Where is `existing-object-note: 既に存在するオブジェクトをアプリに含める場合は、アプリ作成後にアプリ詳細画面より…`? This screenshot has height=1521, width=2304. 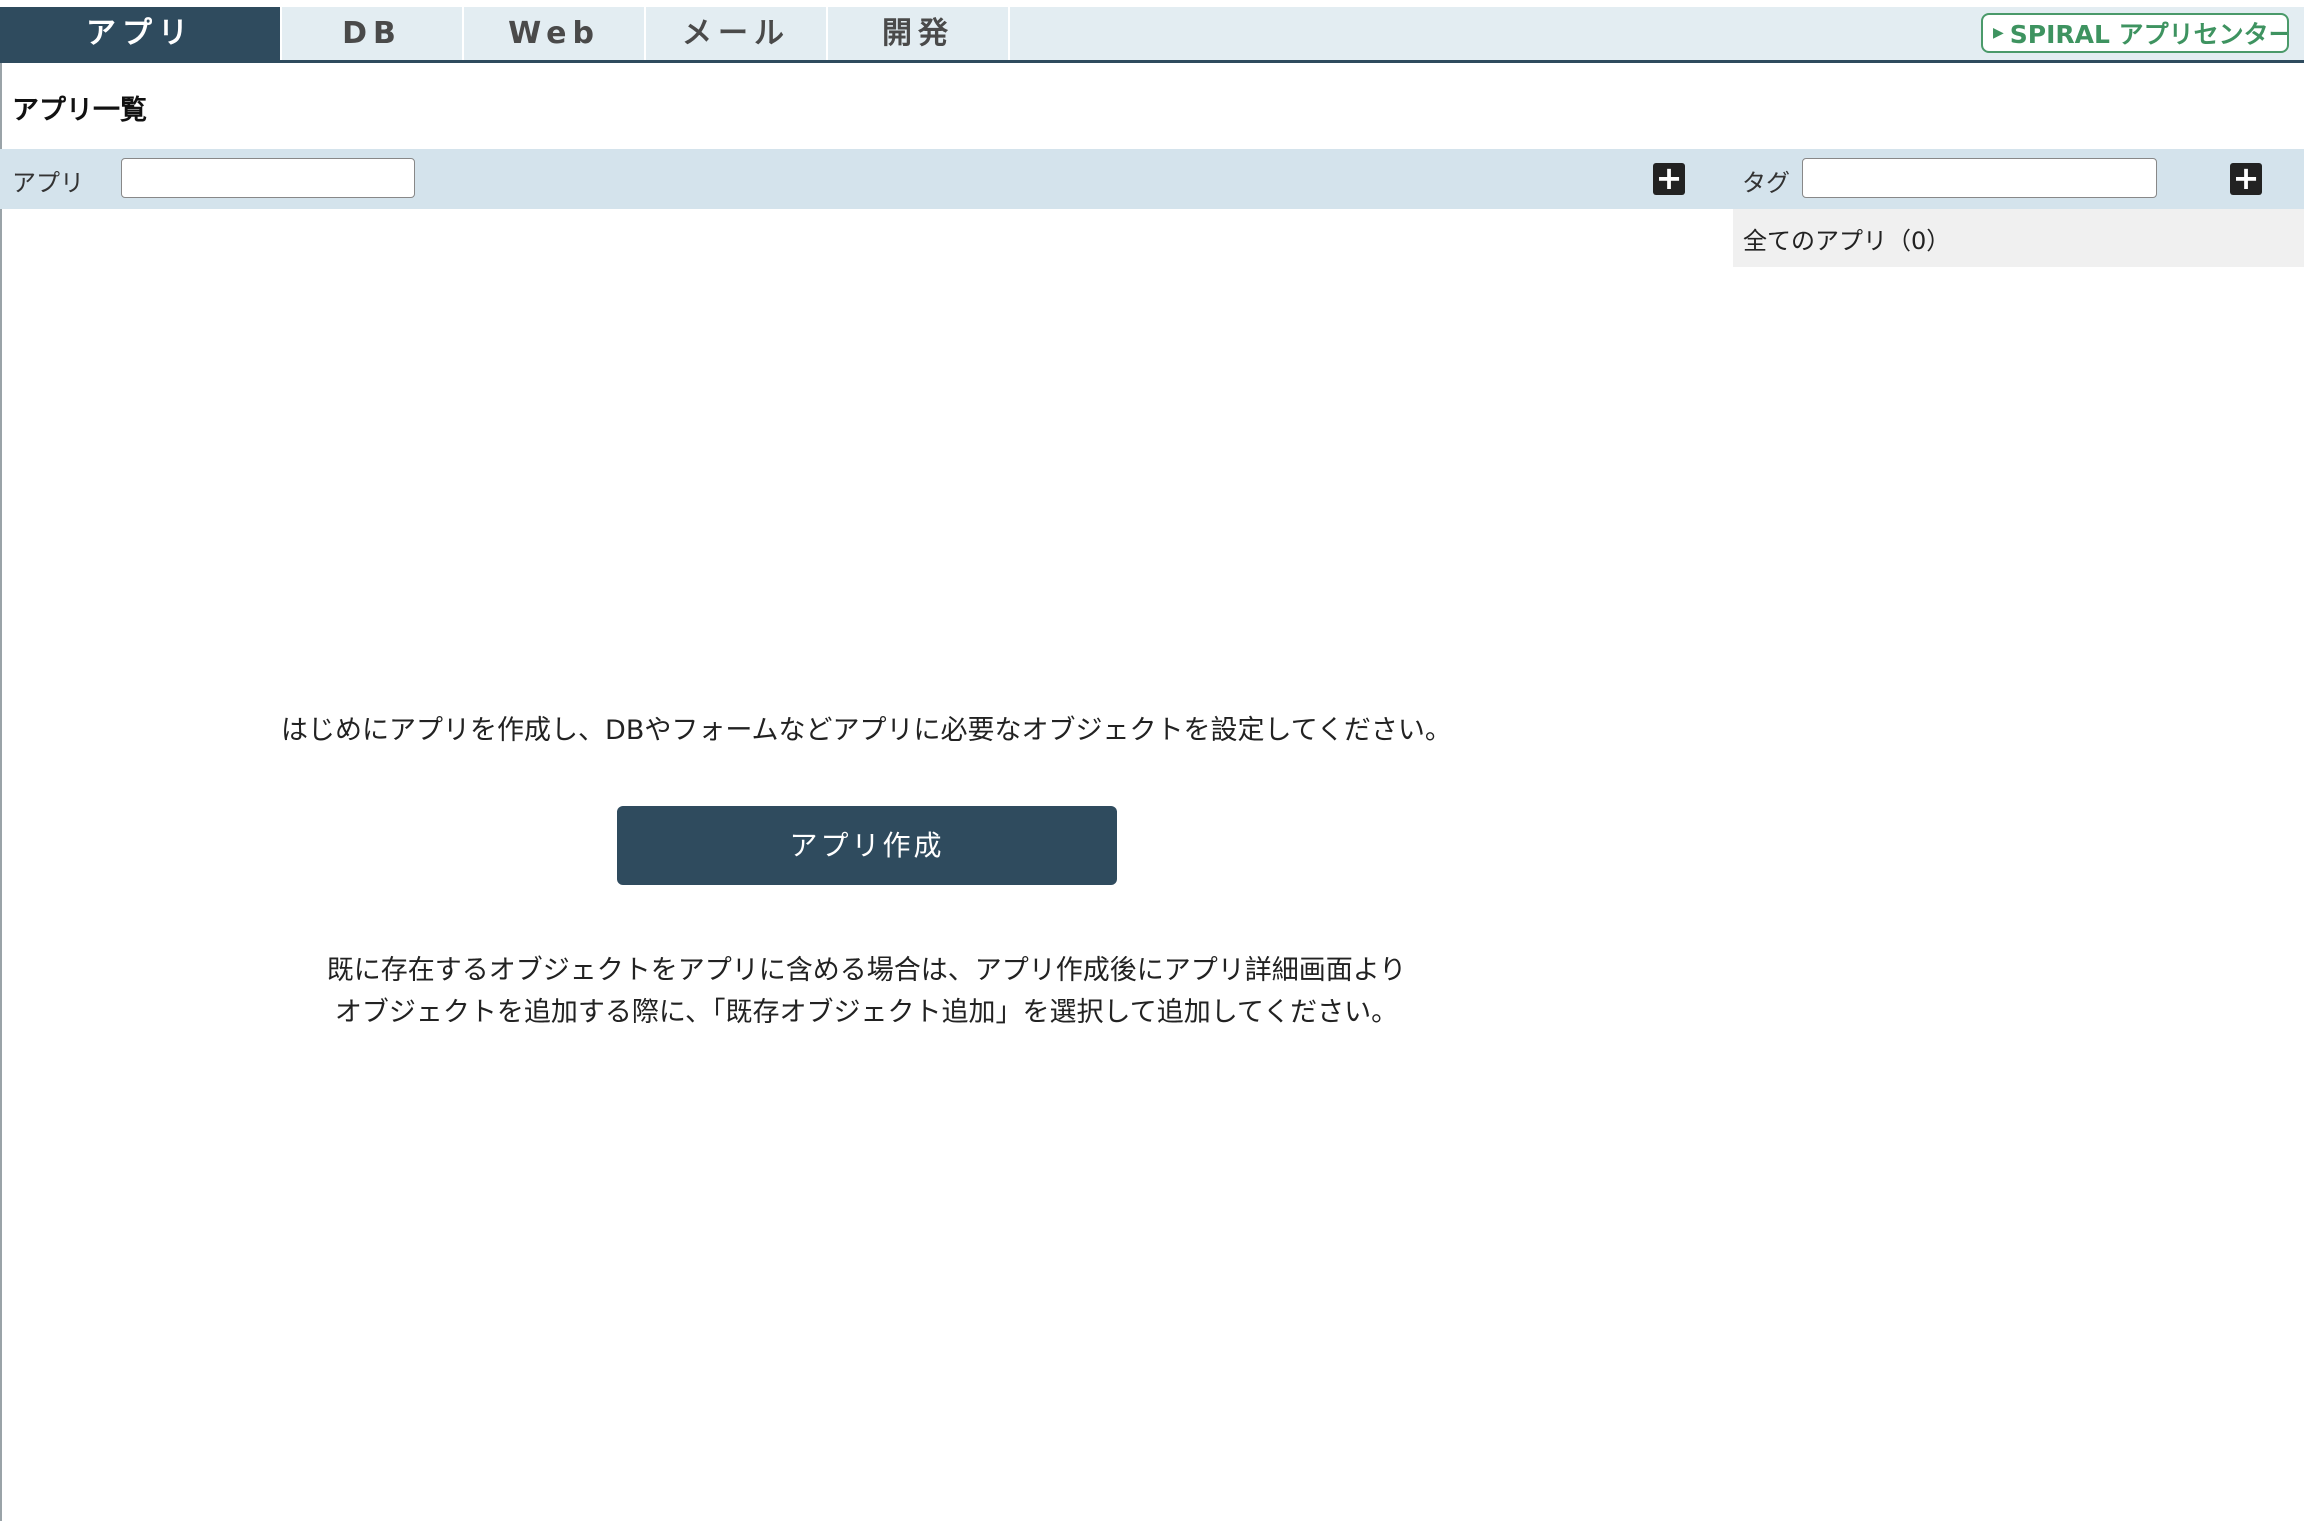 existing-object-note: 既に存在するオブジェクトをアプリに含める場合は、アプリ作成後にアプリ詳細画面より… is located at coordinates (866, 992).